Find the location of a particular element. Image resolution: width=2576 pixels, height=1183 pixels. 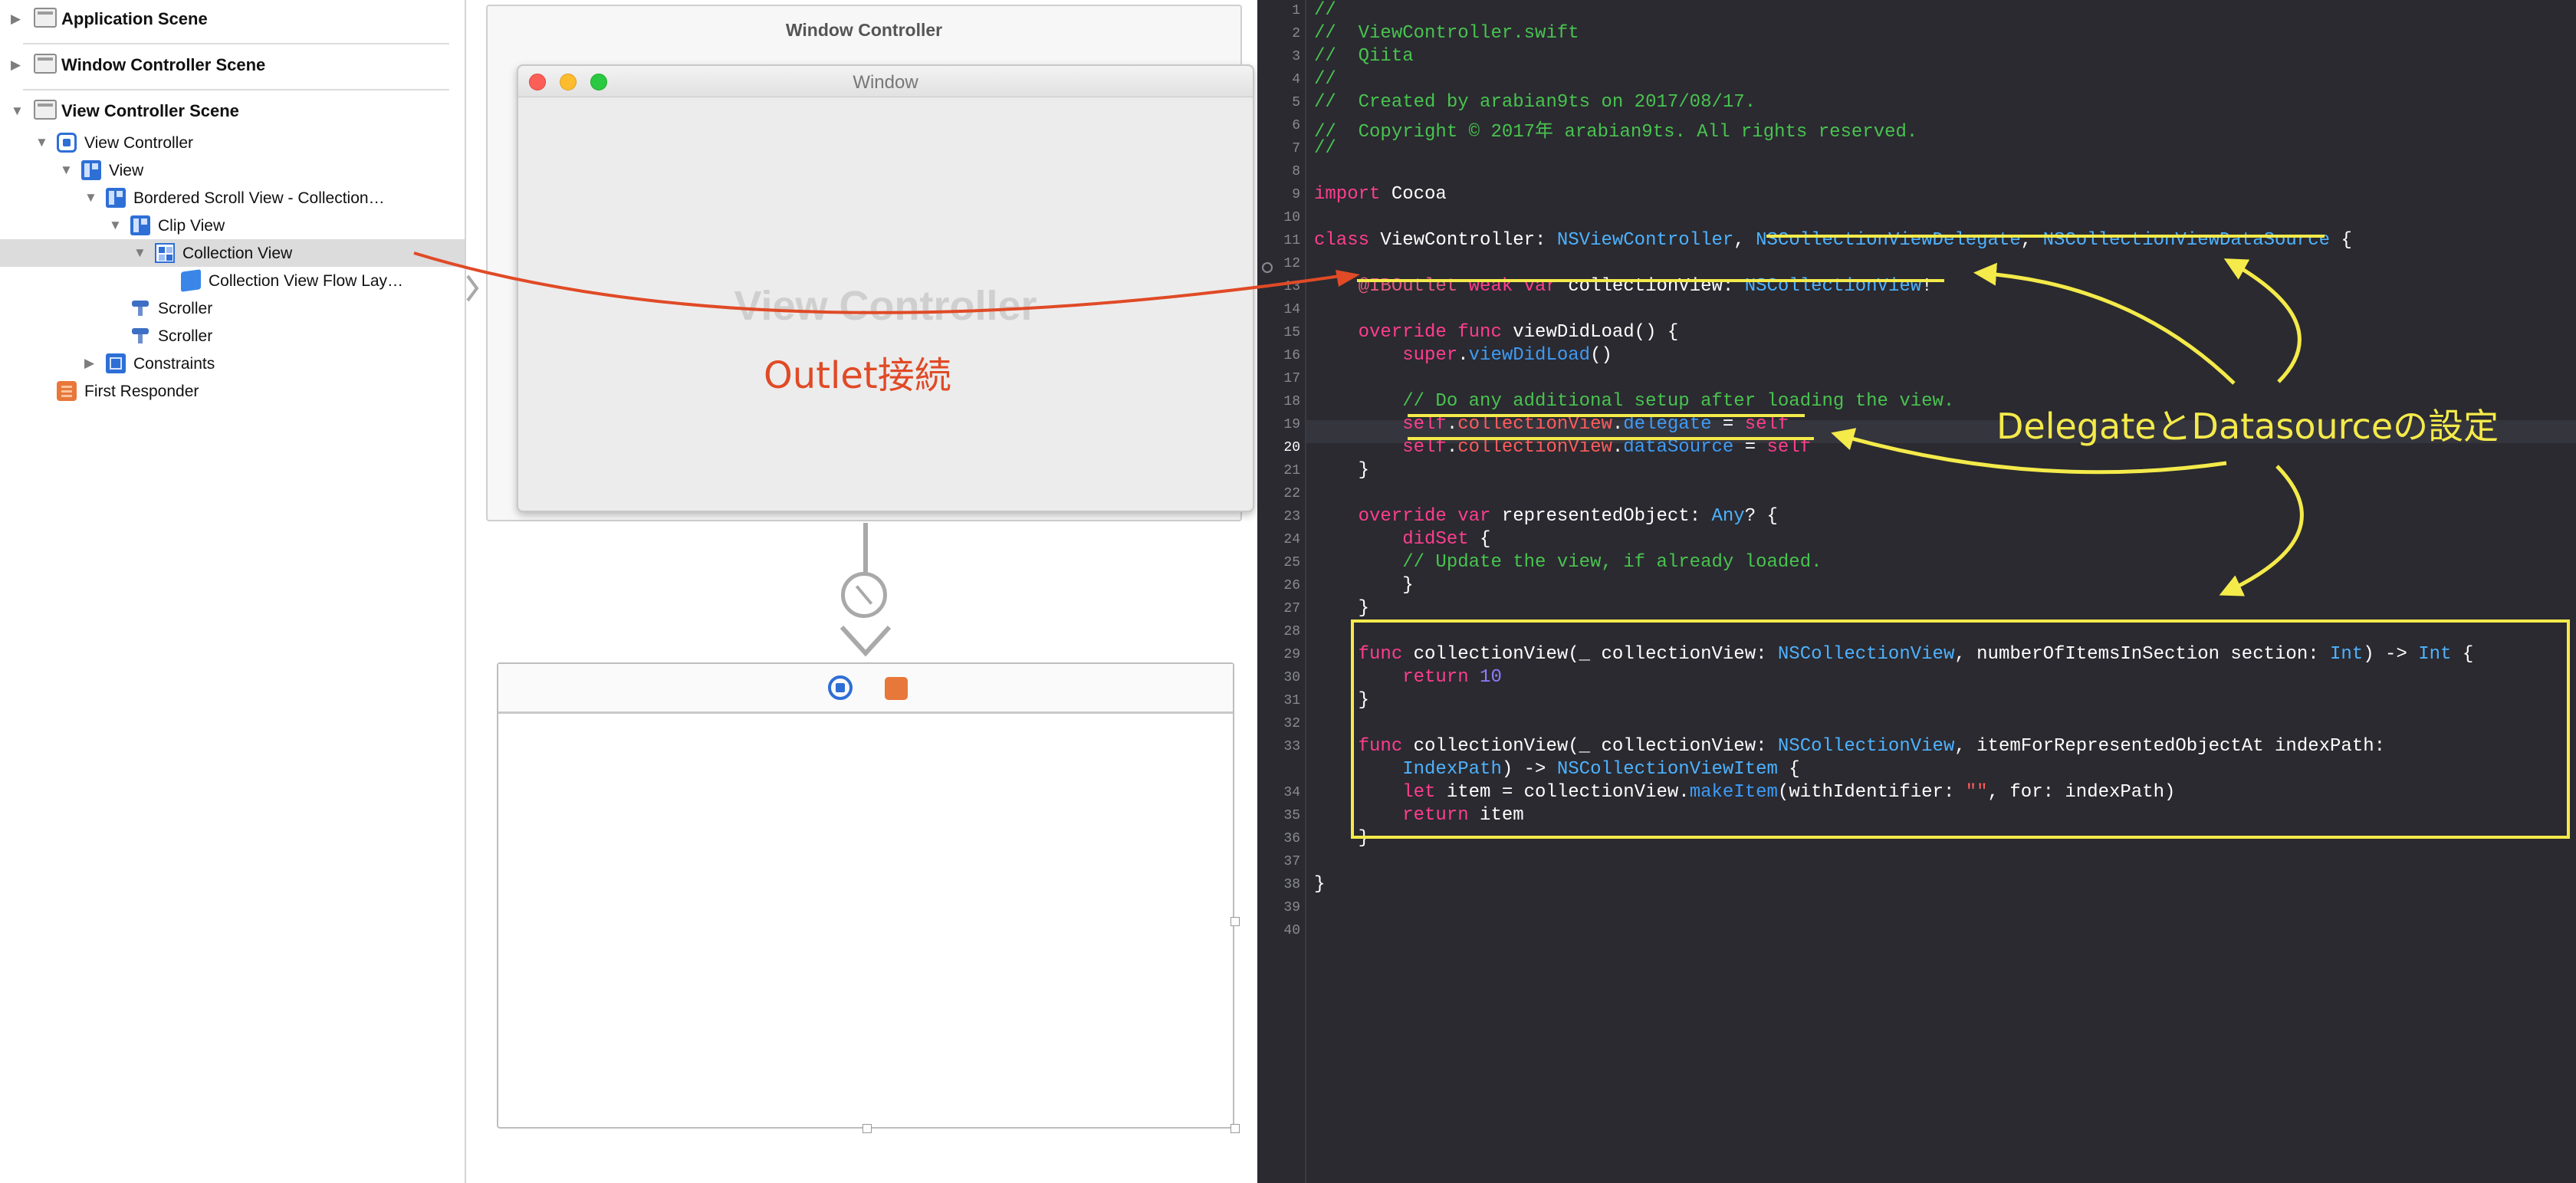

line-number: 21 is located at coordinates (1279, 470).